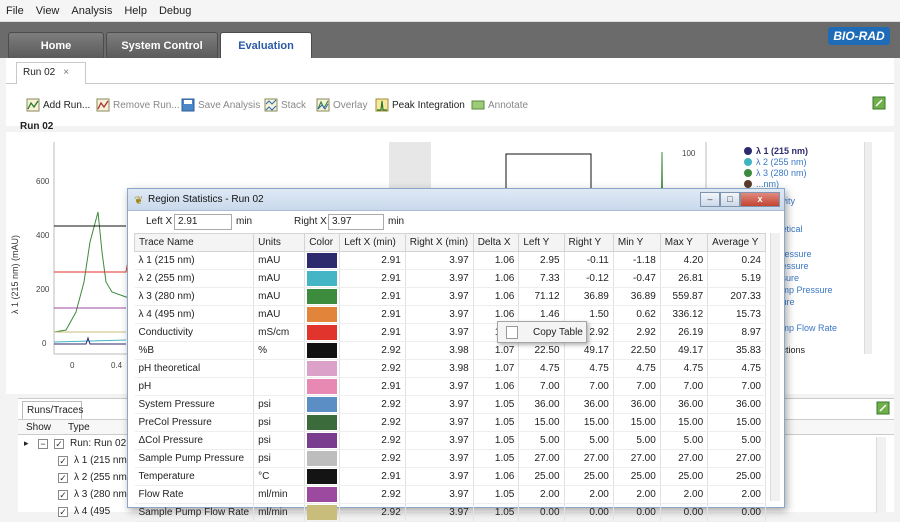 The image size is (900, 522). What do you see at coordinates (194, 242) in the screenshot?
I see `col-trace-name: Trace Name` at bounding box center [194, 242].